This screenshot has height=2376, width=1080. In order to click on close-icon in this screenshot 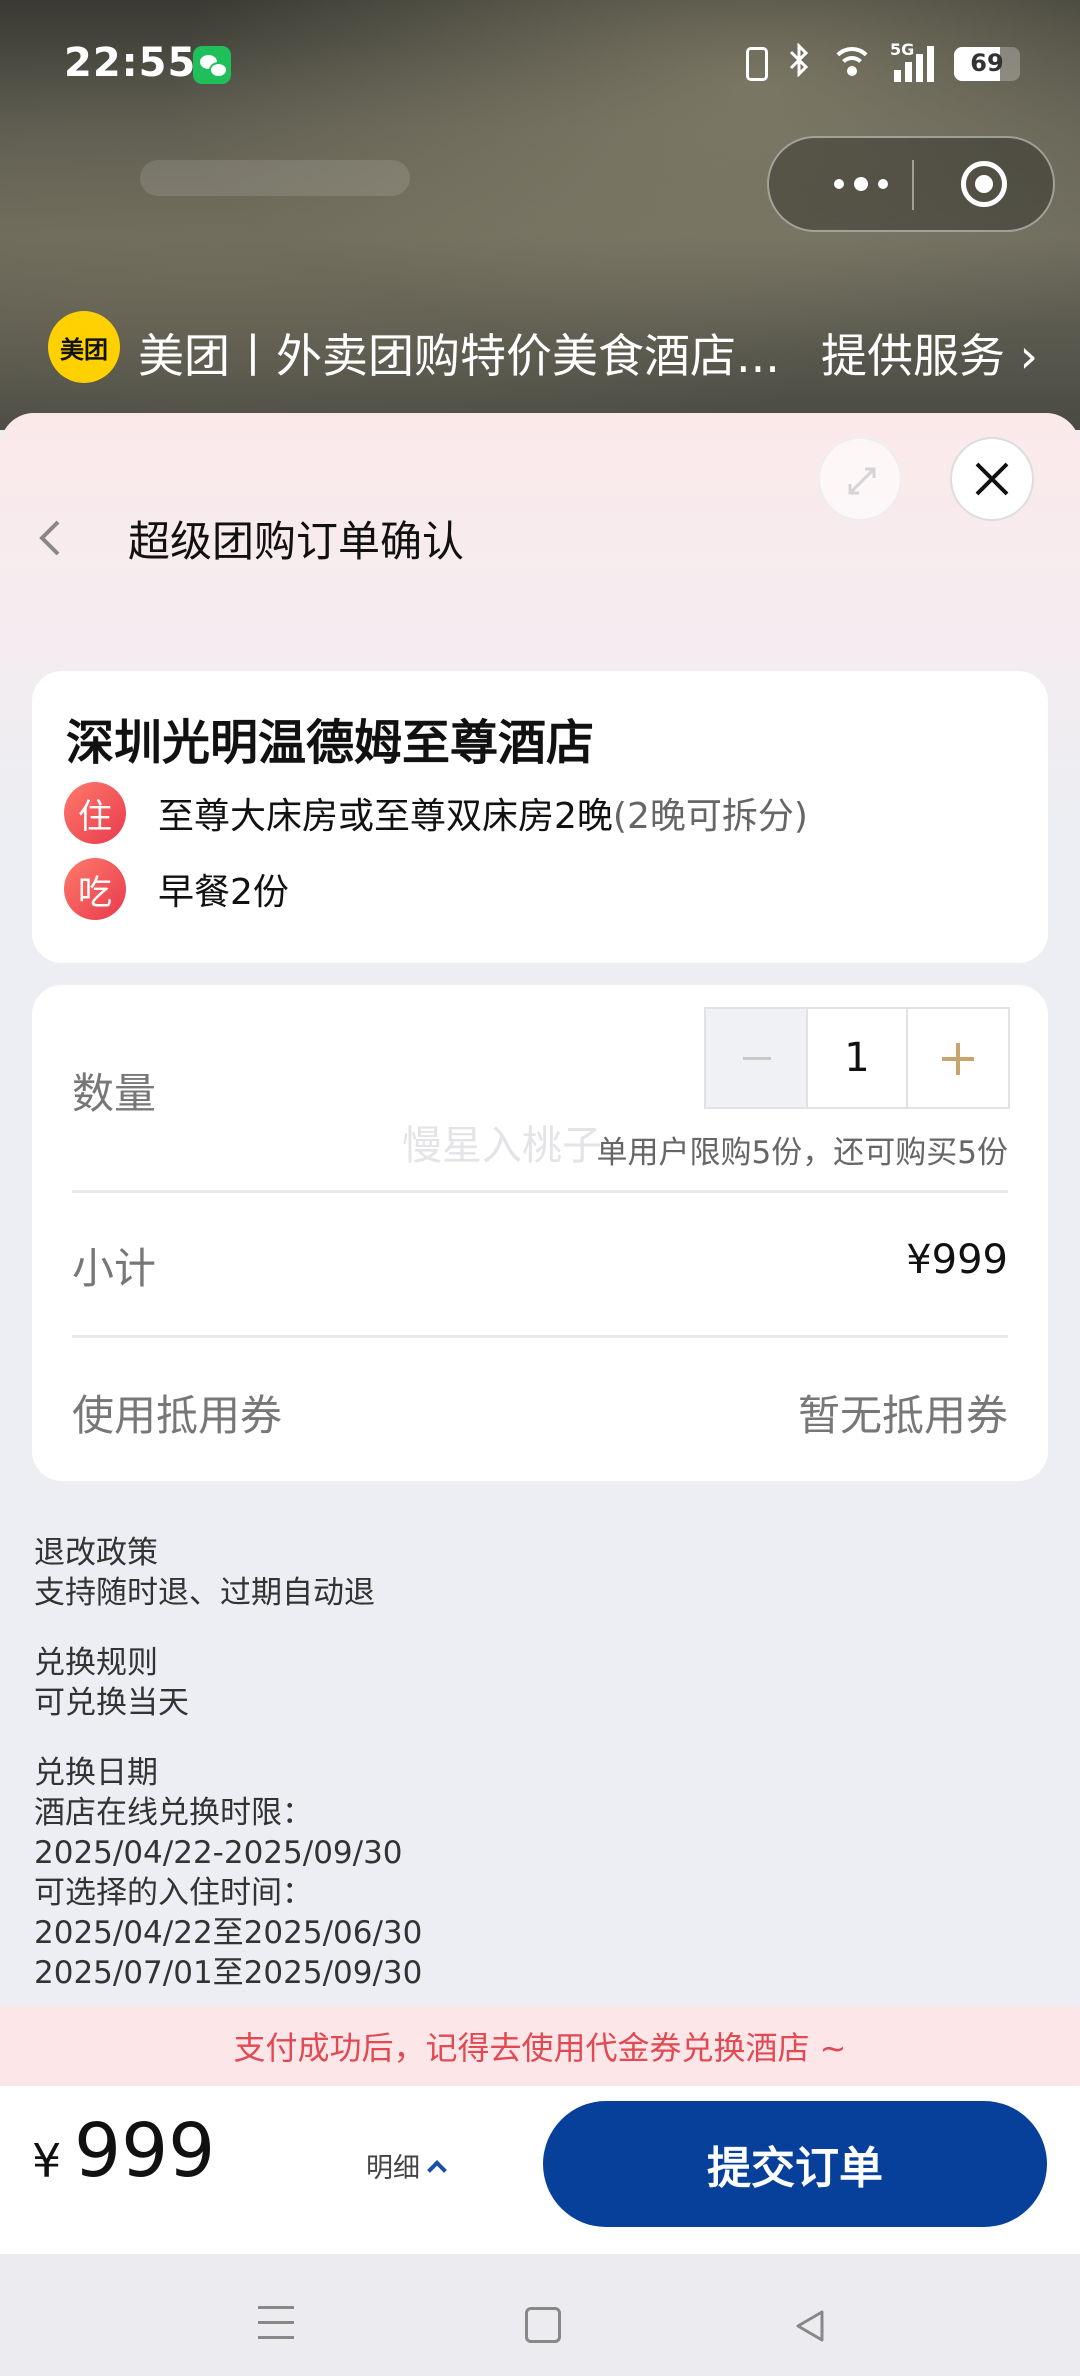, I will do `click(992, 479)`.